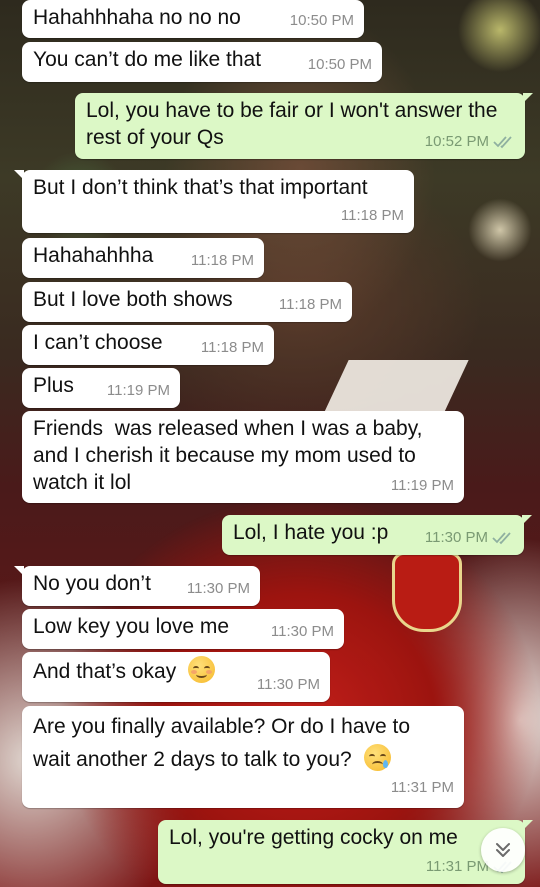 Image resolution: width=540 pixels, height=887 pixels. Describe the element at coordinates (469, 537) in the screenshot. I see `message-status: 11:30 PM` at that location.